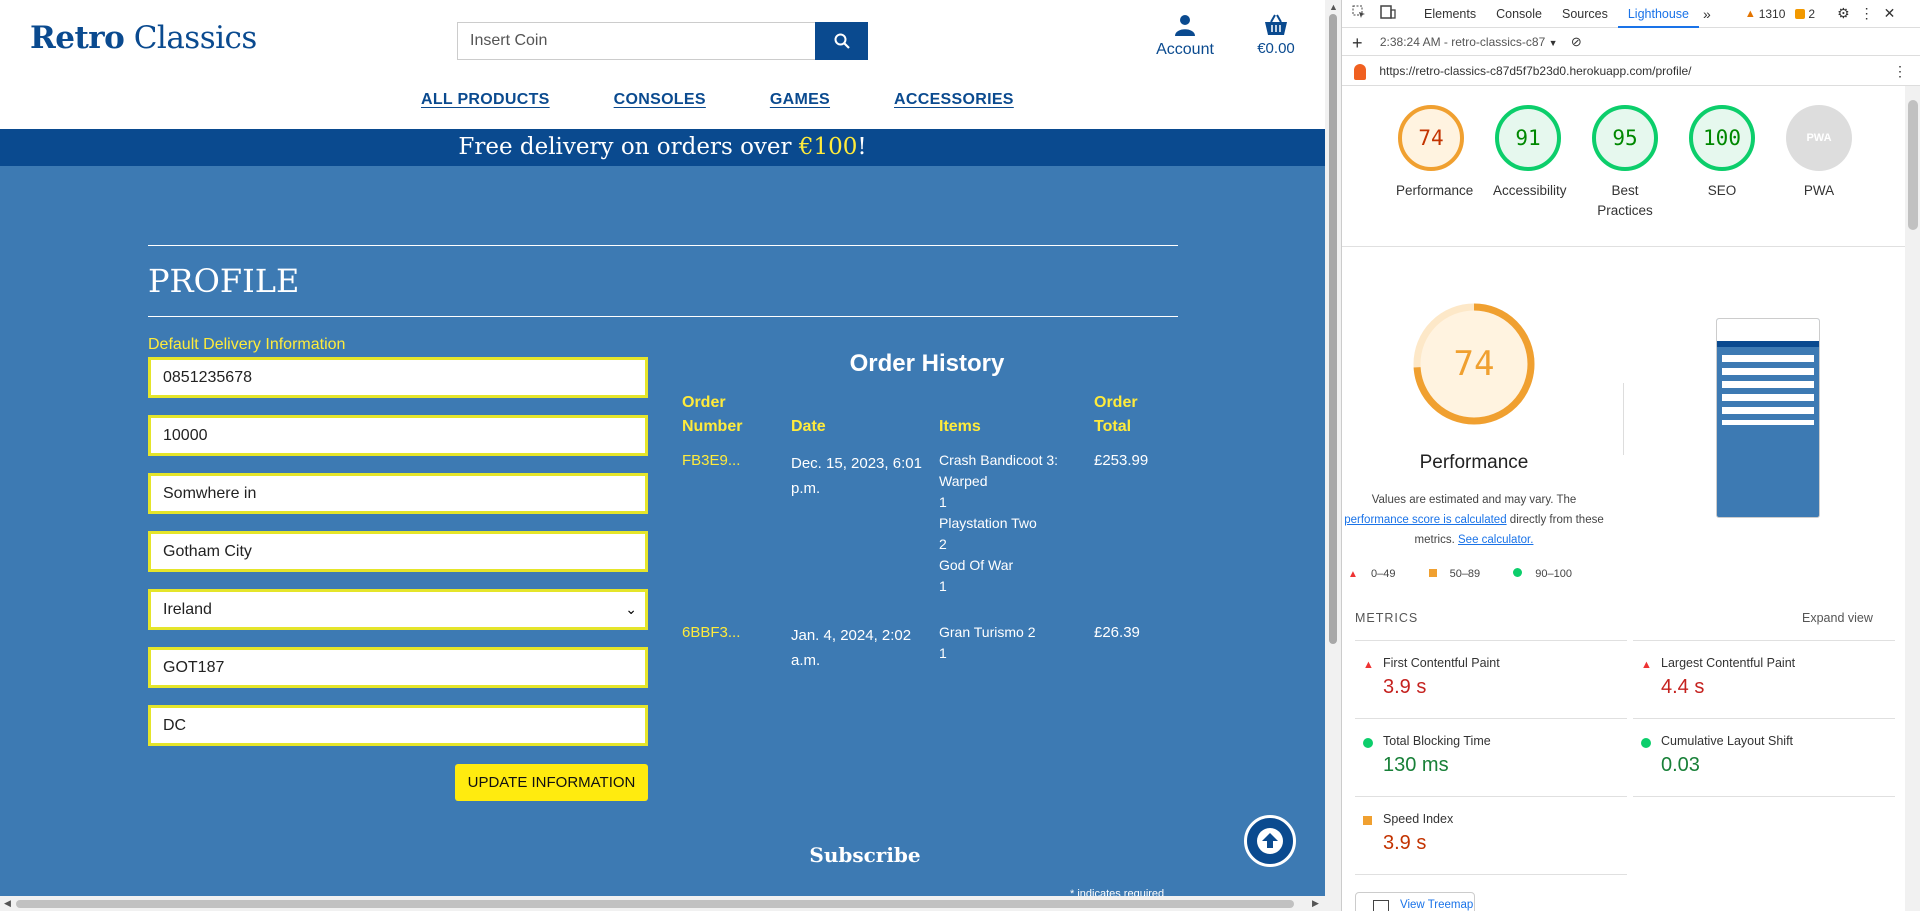  Describe the element at coordinates (398, 551) in the screenshot. I see `city-field: Gotham City` at that location.